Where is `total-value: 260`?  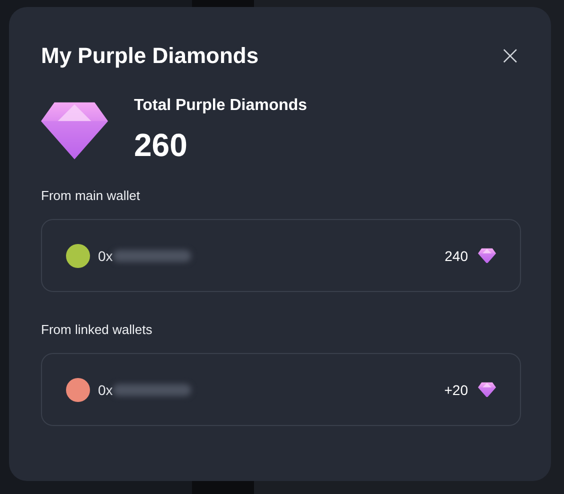 total-value: 260 is located at coordinates (161, 145).